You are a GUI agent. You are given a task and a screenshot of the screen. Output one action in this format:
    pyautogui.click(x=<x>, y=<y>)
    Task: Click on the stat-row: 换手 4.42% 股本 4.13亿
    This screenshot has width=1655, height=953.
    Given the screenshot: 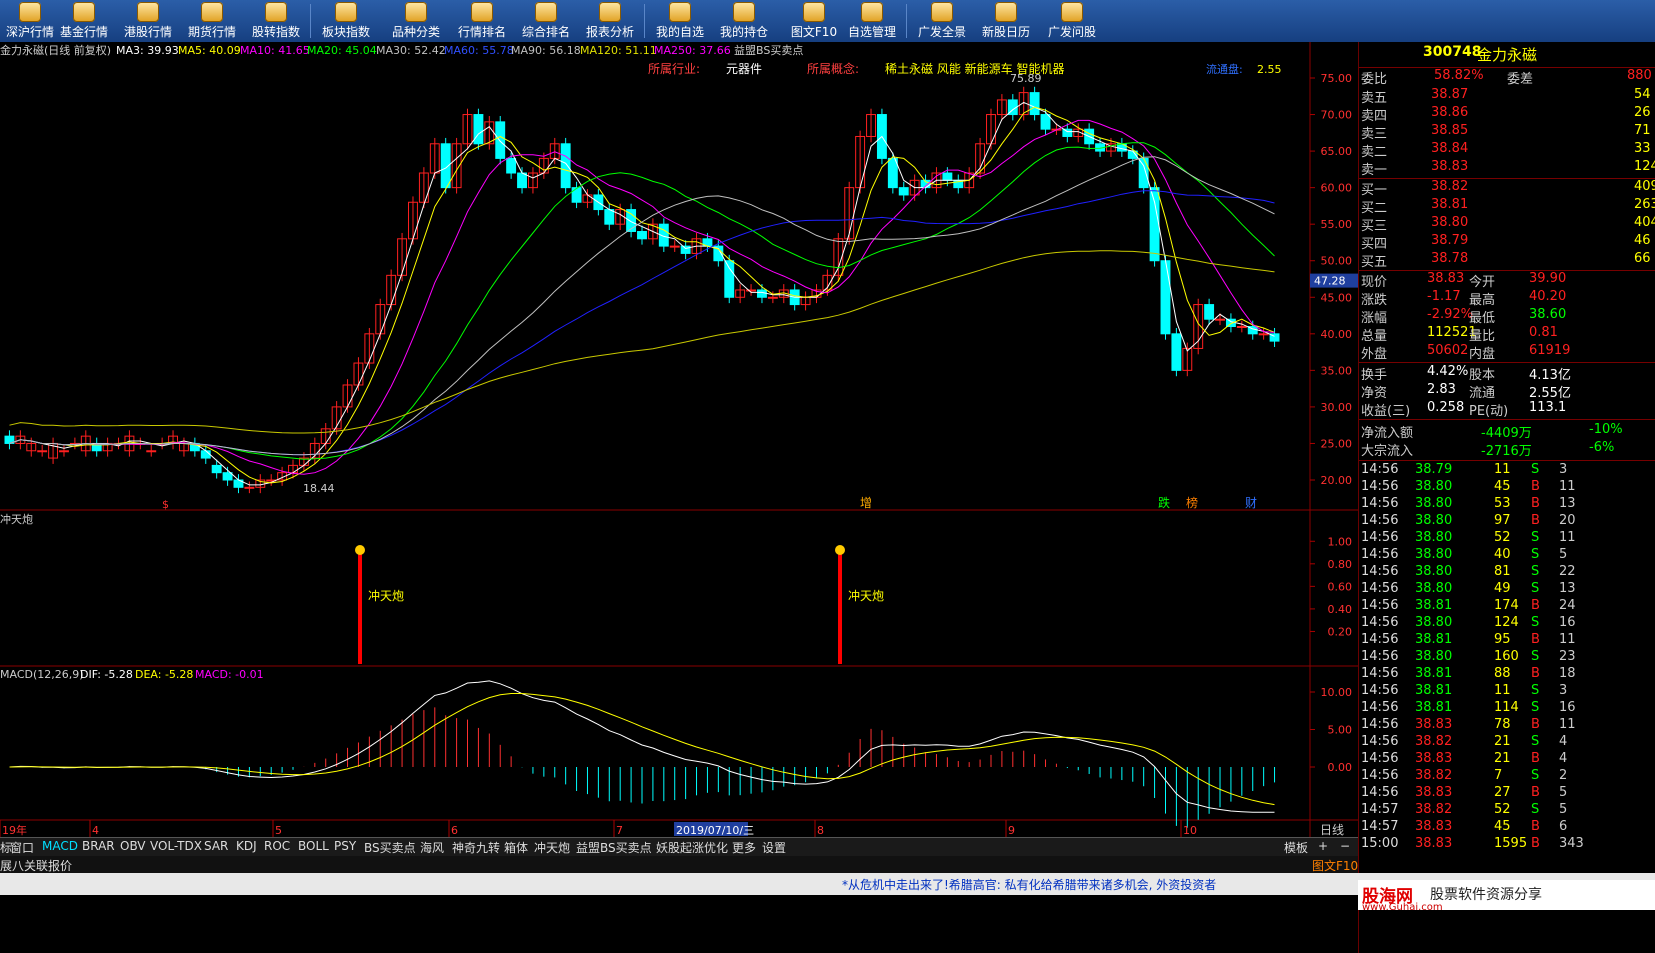 What is the action you would take?
    pyautogui.click(x=1507, y=373)
    